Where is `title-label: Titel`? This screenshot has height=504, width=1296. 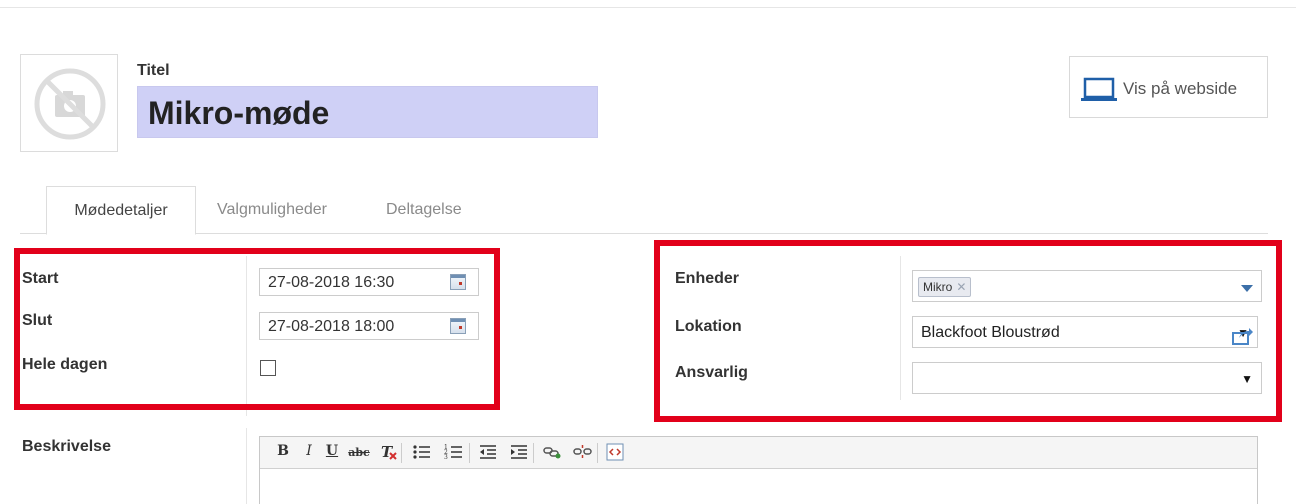
title-label: Titel is located at coordinates (153, 70).